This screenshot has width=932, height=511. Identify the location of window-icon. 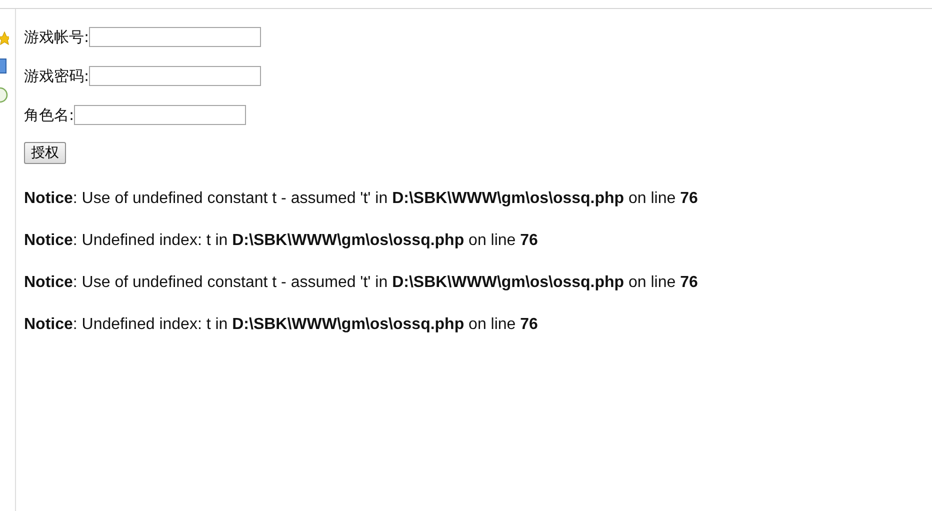
(3, 66).